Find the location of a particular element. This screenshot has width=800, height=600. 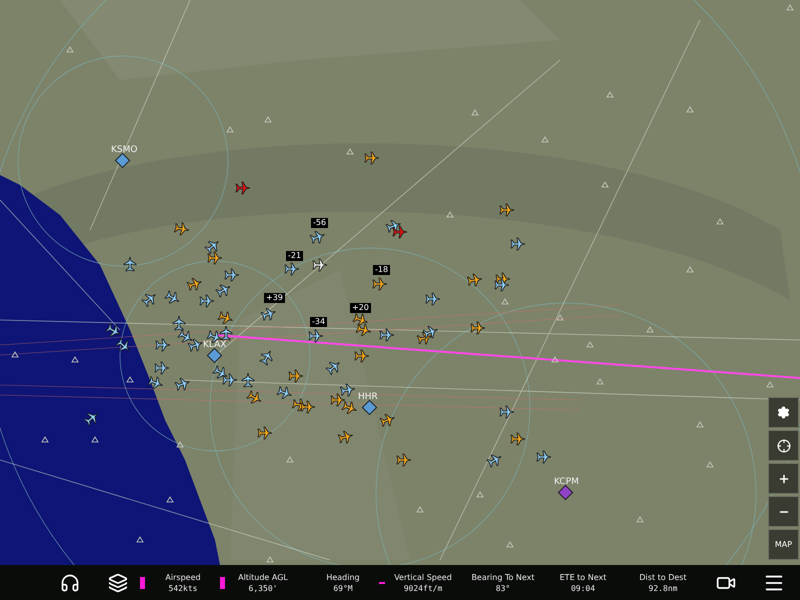

readout-label: Bearing To Next is located at coordinates (503, 577).